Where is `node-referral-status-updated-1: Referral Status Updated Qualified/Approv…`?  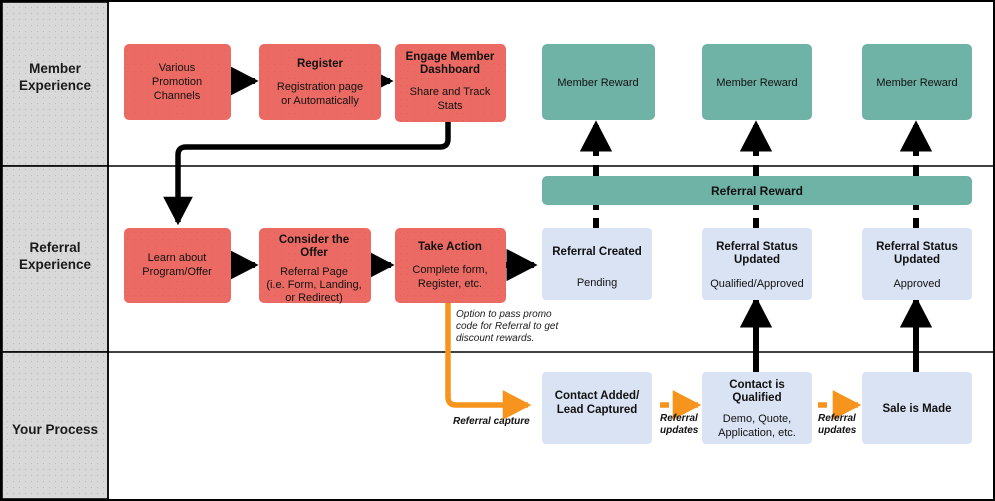 node-referral-status-updated-1: Referral Status Updated Qualified/Approv… is located at coordinates (757, 264).